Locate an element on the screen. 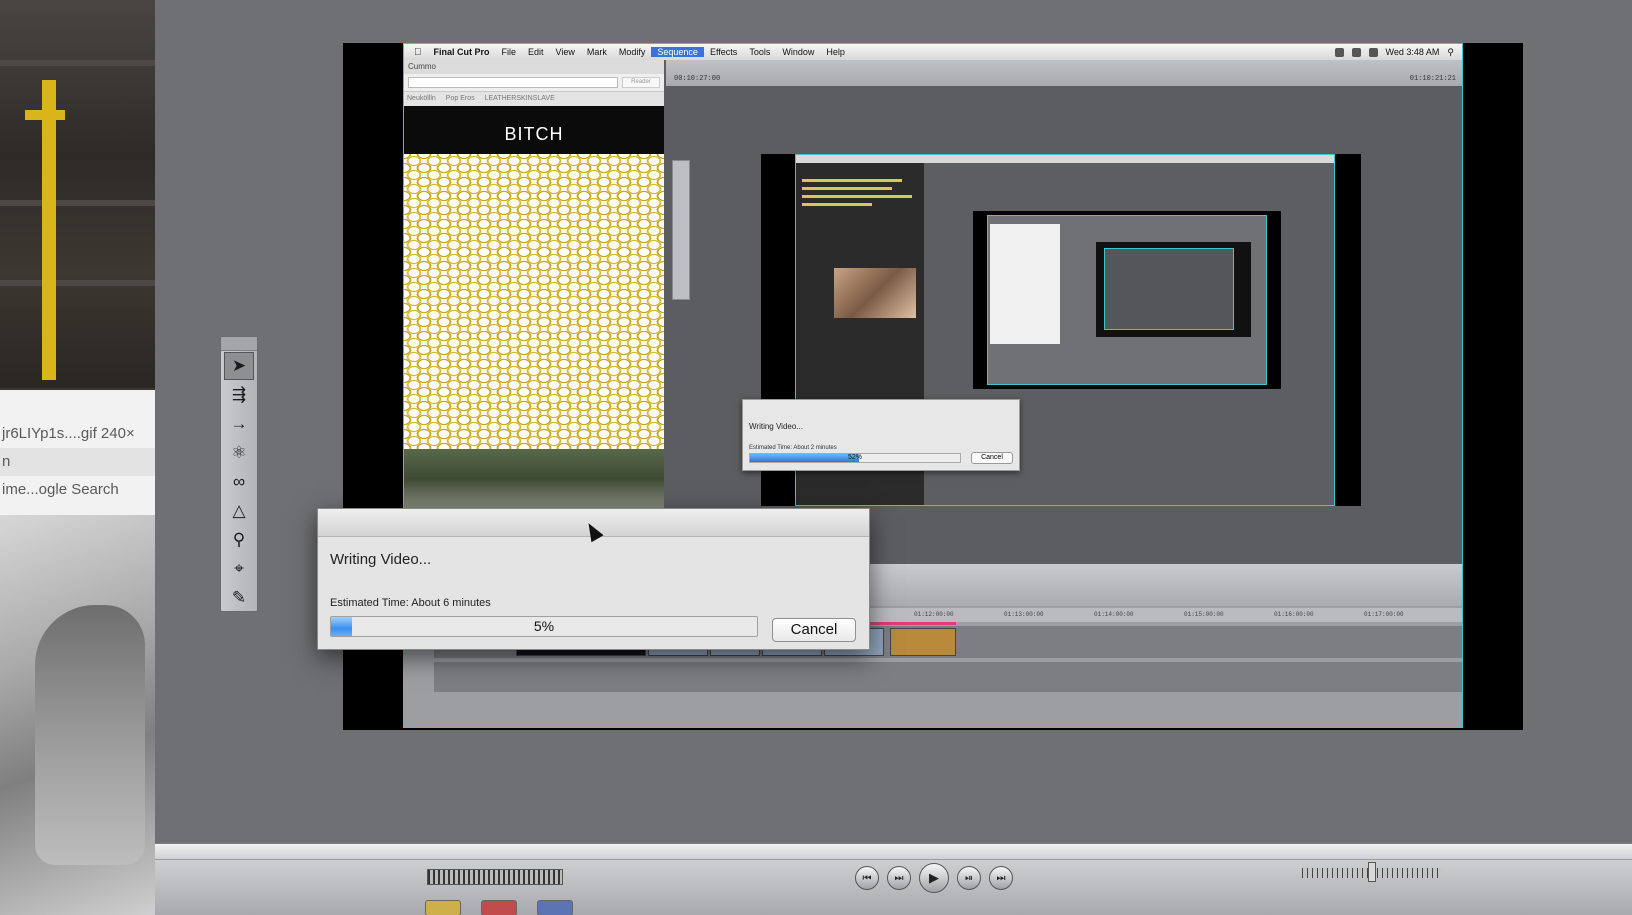  razor-blade-icon: △ is located at coordinates (239, 511).